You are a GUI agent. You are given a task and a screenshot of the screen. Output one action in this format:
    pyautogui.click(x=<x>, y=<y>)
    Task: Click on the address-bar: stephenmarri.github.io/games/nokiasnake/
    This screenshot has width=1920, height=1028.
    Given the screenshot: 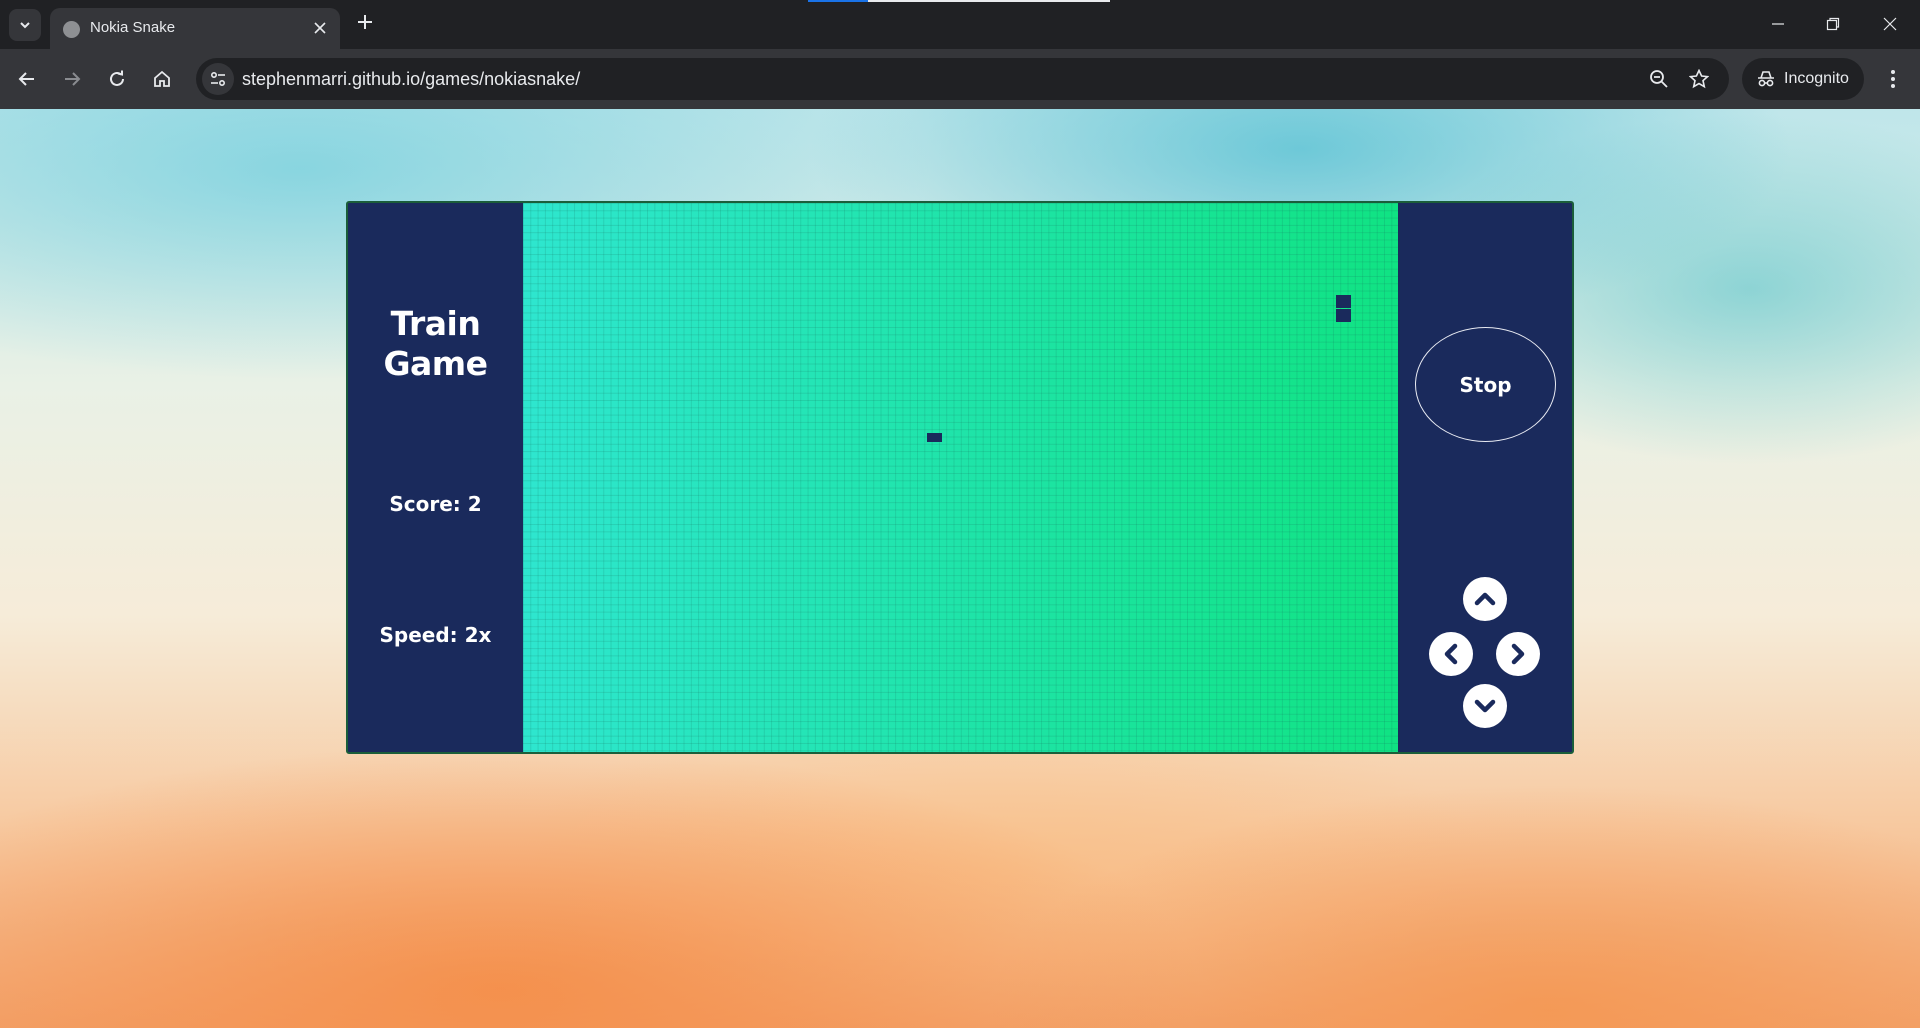 What is the action you would take?
    pyautogui.click(x=962, y=79)
    